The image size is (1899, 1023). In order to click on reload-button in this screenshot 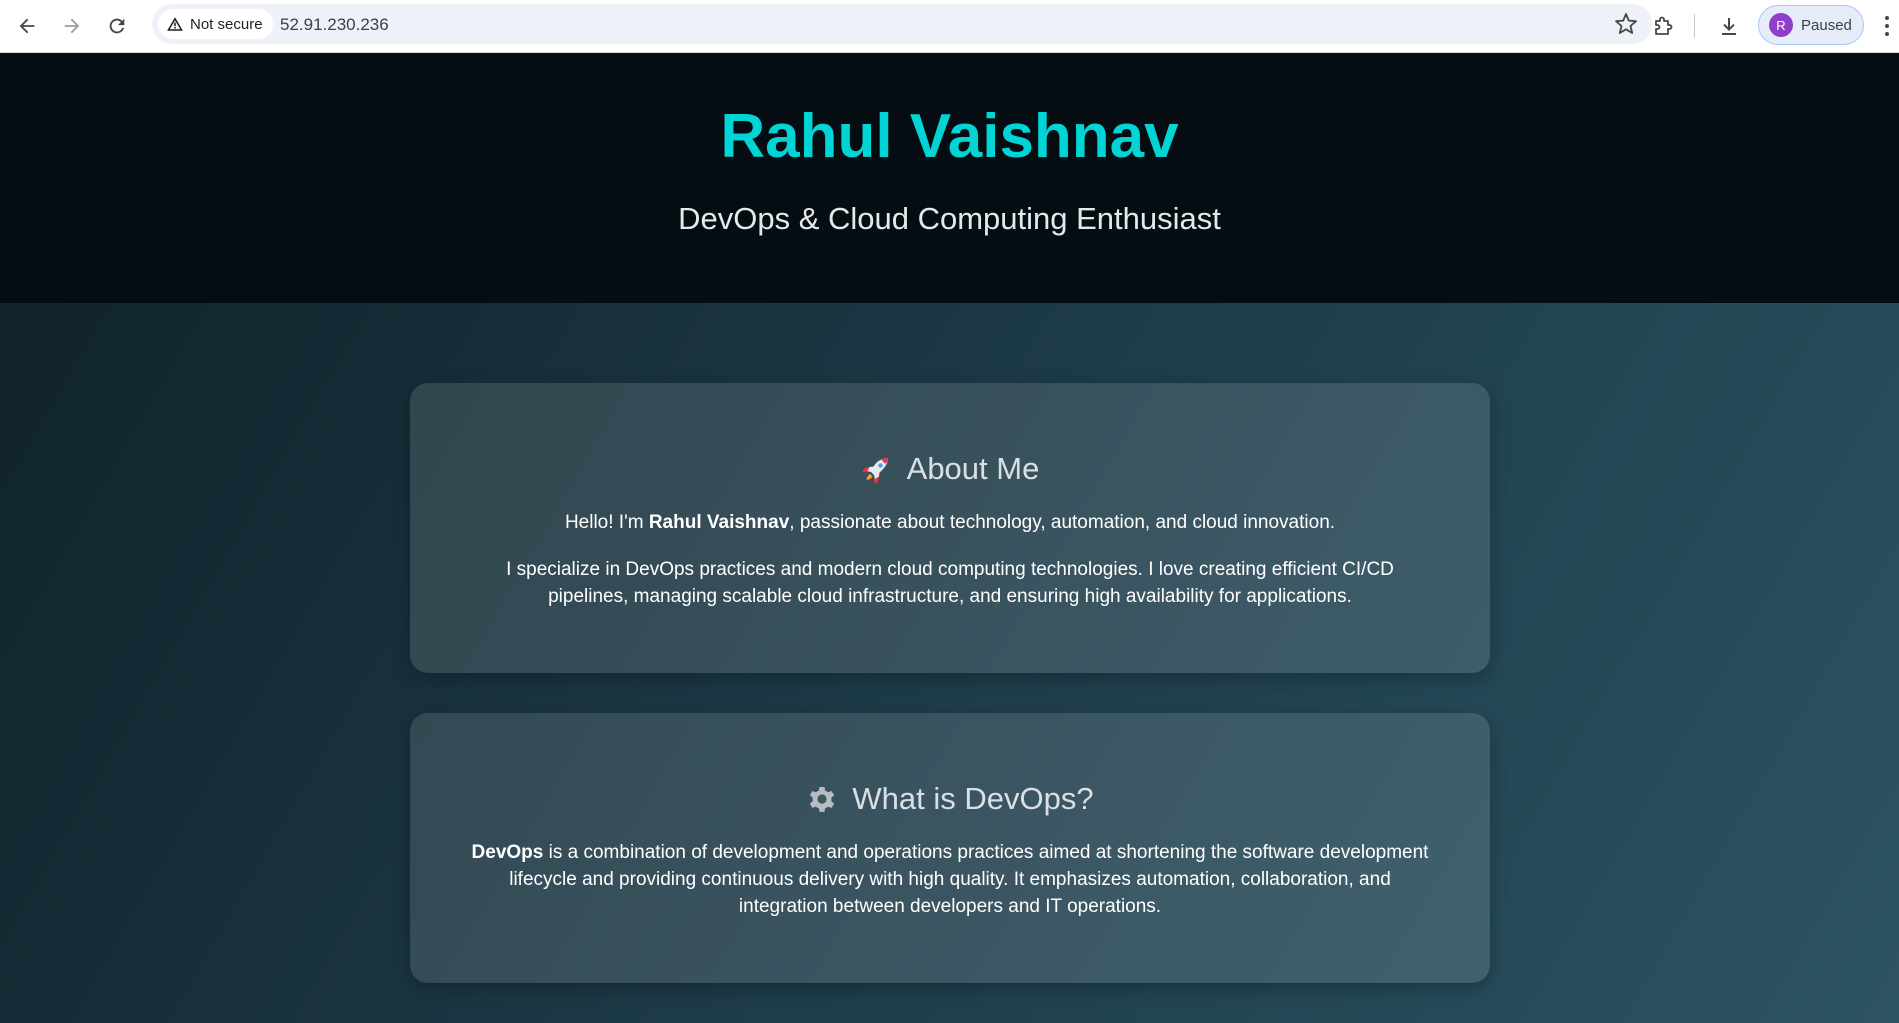, I will do `click(117, 26)`.